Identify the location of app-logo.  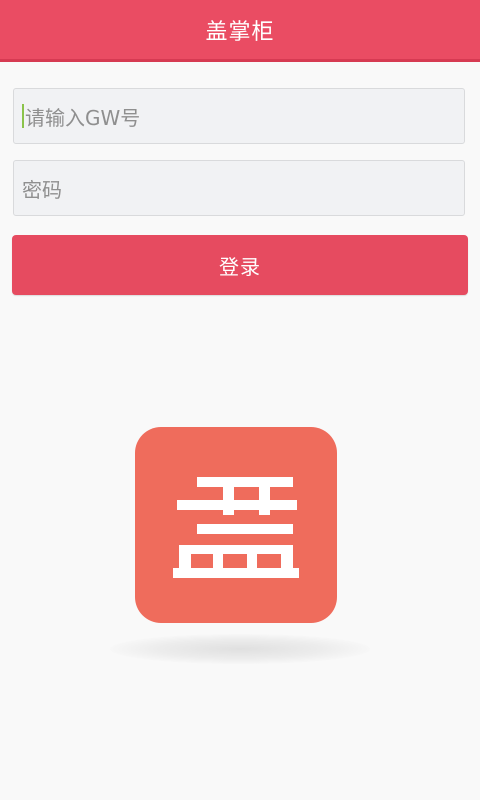
(236, 525).